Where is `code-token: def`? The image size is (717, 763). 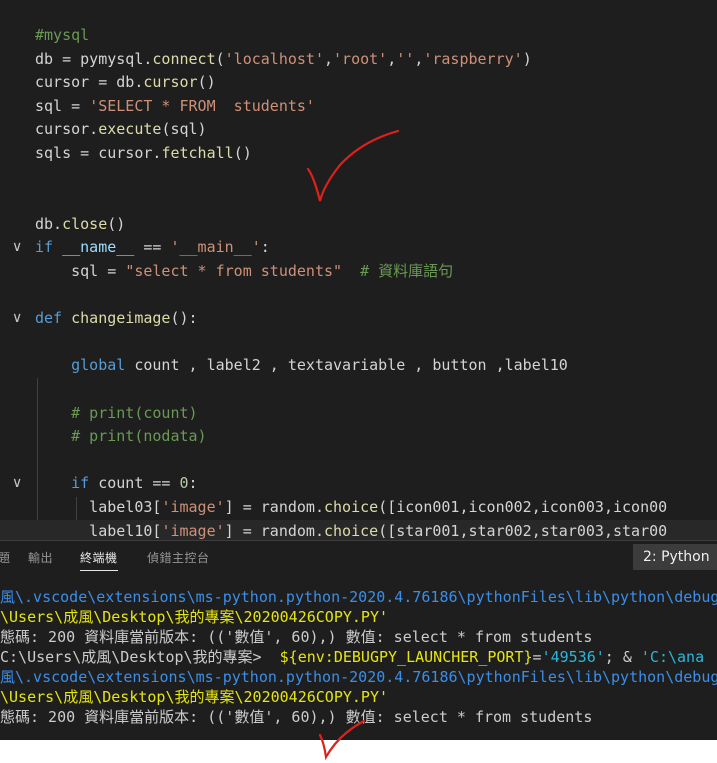 code-token: def is located at coordinates (49, 318).